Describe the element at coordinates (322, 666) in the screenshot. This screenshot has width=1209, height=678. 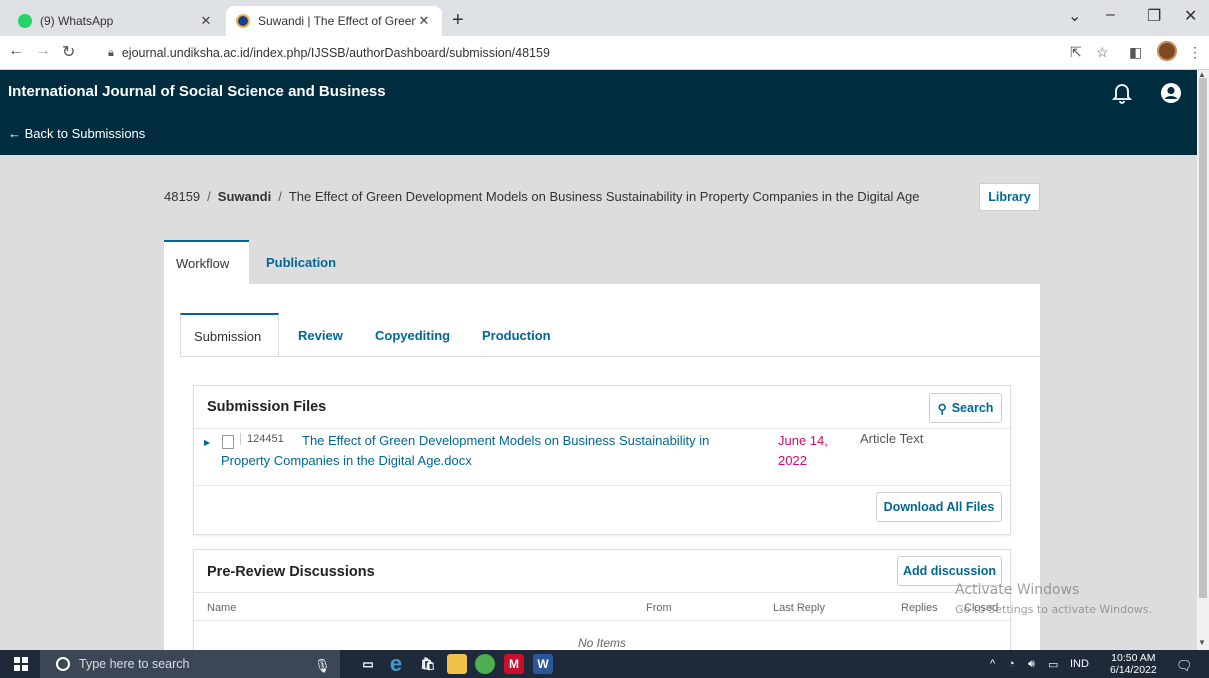
I see `microphone-icon: 🎙︎` at that location.